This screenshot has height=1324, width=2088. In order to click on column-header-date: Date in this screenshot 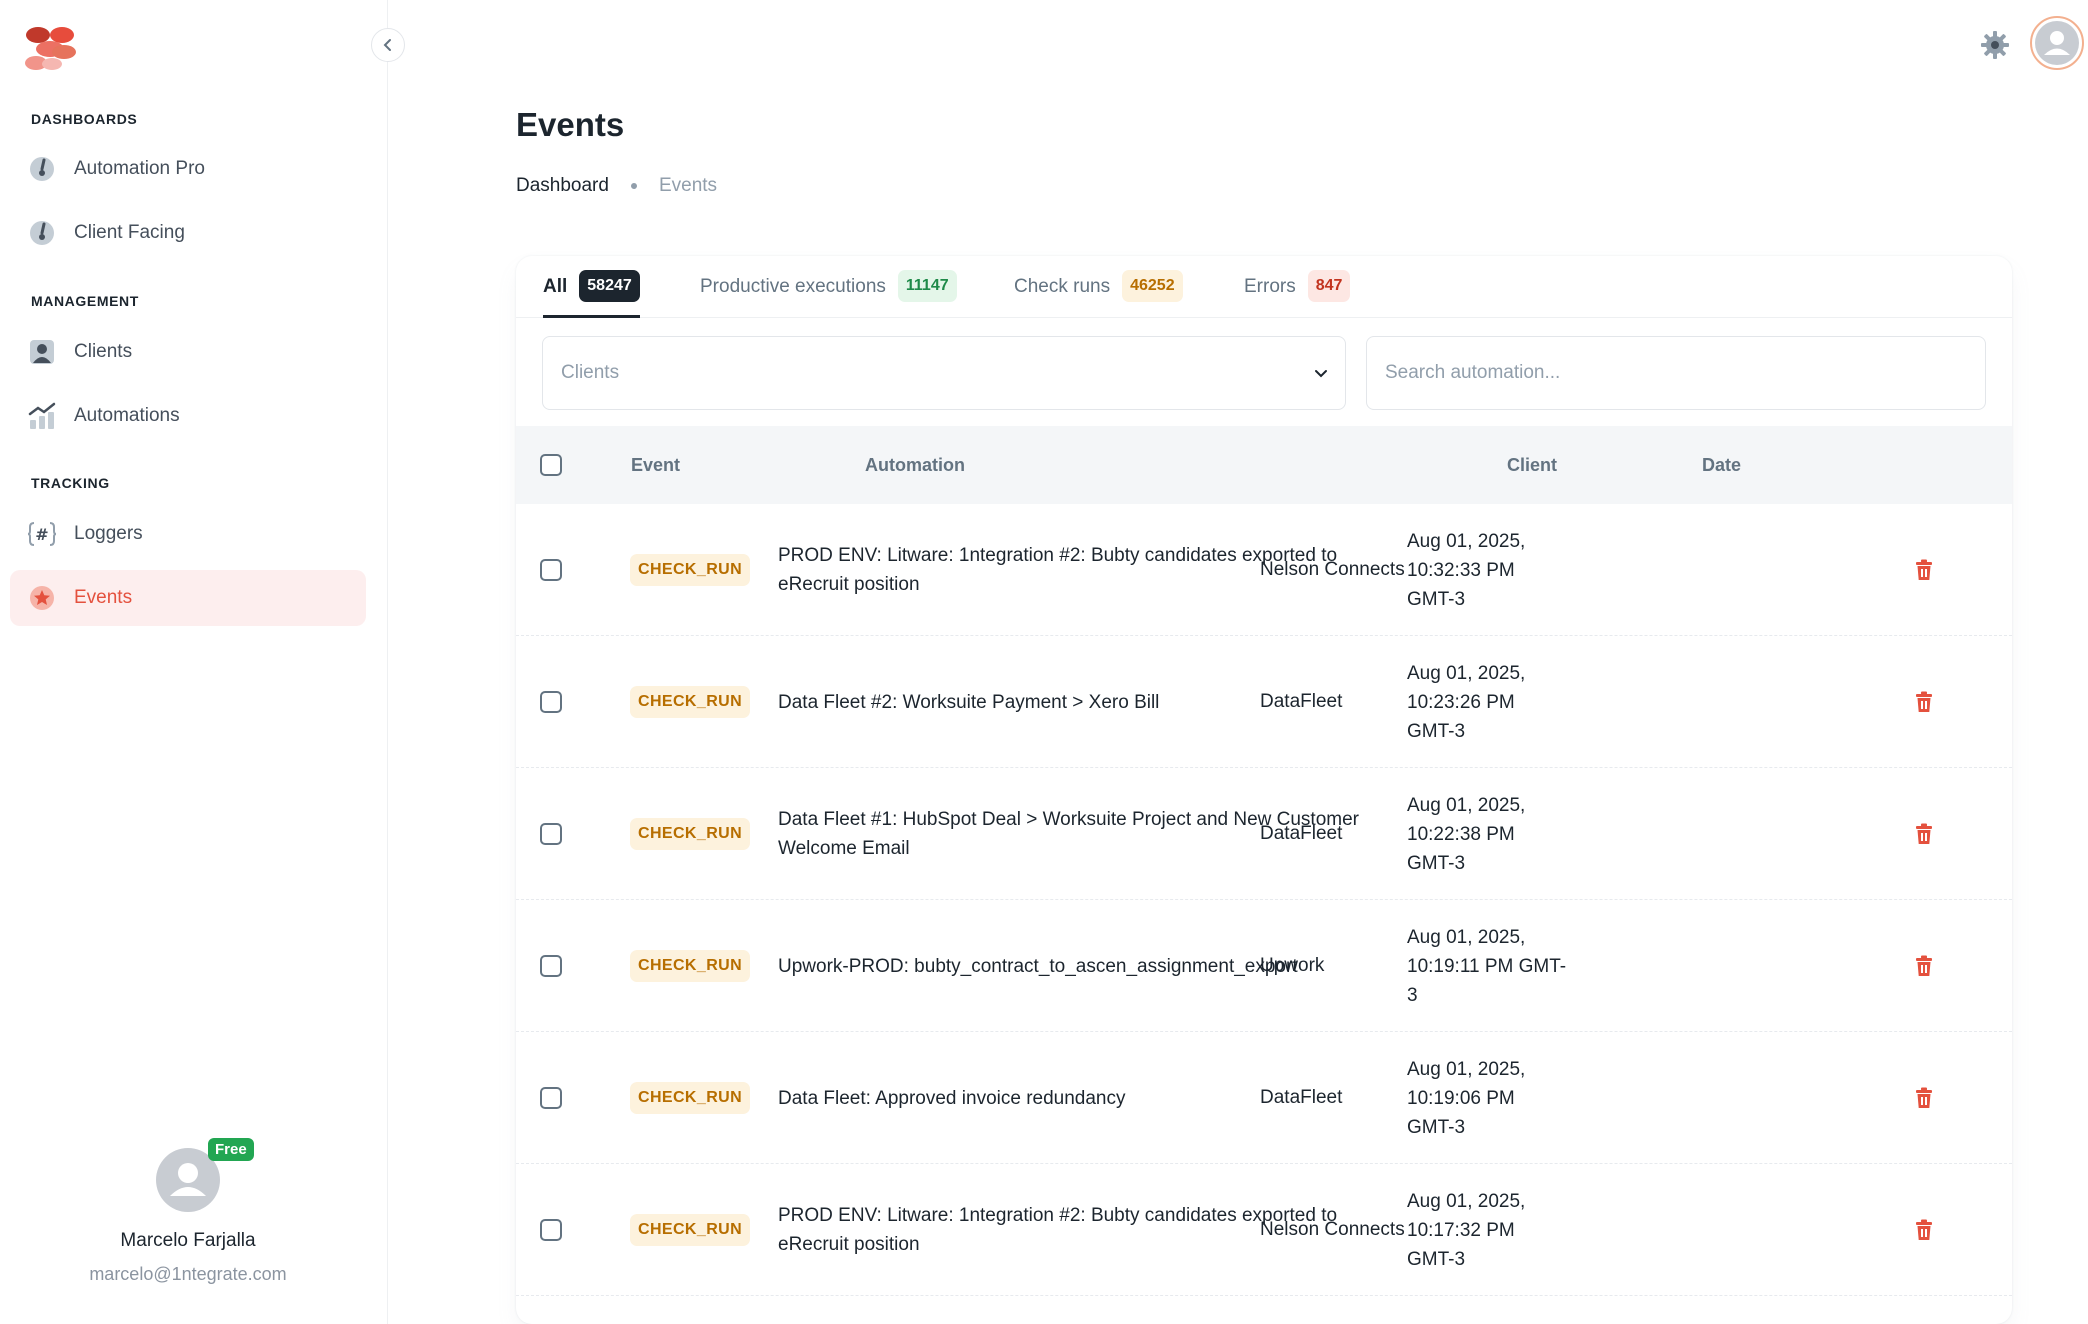, I will do `click(1721, 465)`.